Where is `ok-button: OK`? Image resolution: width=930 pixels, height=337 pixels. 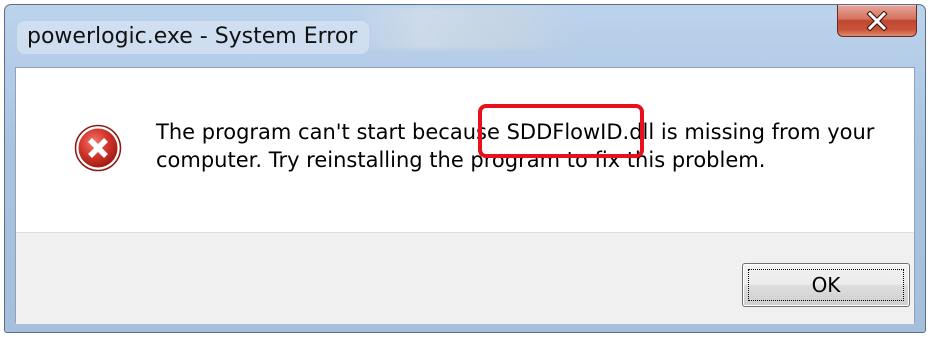 ok-button: OK is located at coordinates (826, 285).